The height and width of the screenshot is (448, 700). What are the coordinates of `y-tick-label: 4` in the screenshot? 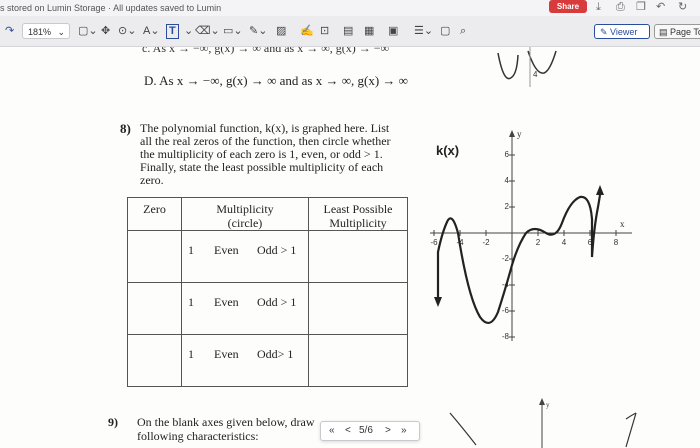 It's located at (507, 180).